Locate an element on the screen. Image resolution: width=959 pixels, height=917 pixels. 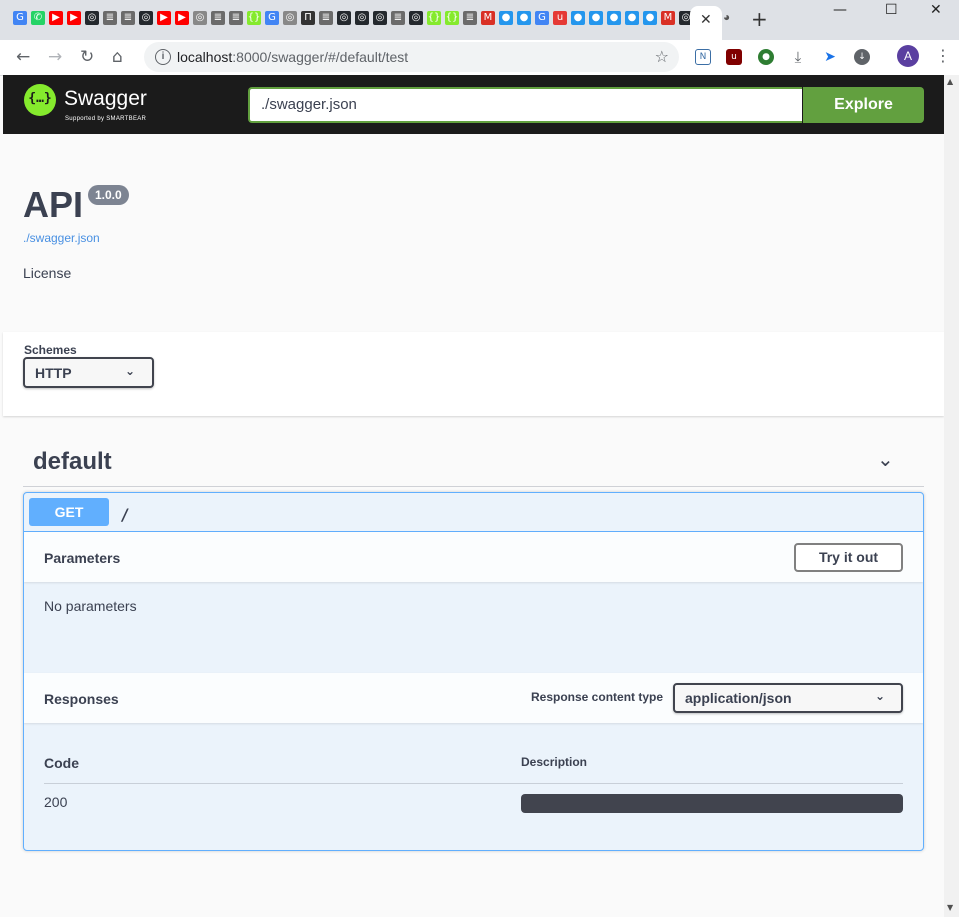
operation-path: / is located at coordinates (125, 514).